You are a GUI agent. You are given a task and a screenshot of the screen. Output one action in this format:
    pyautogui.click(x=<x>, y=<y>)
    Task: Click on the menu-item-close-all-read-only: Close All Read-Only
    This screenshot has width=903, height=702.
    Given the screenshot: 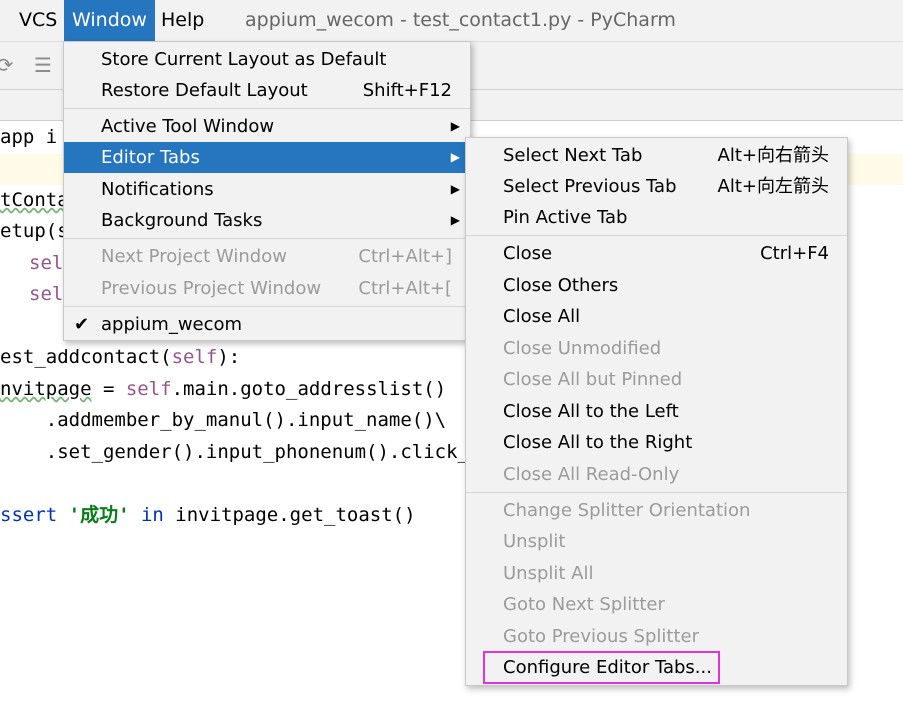 What is the action you would take?
    pyautogui.click(x=656, y=474)
    